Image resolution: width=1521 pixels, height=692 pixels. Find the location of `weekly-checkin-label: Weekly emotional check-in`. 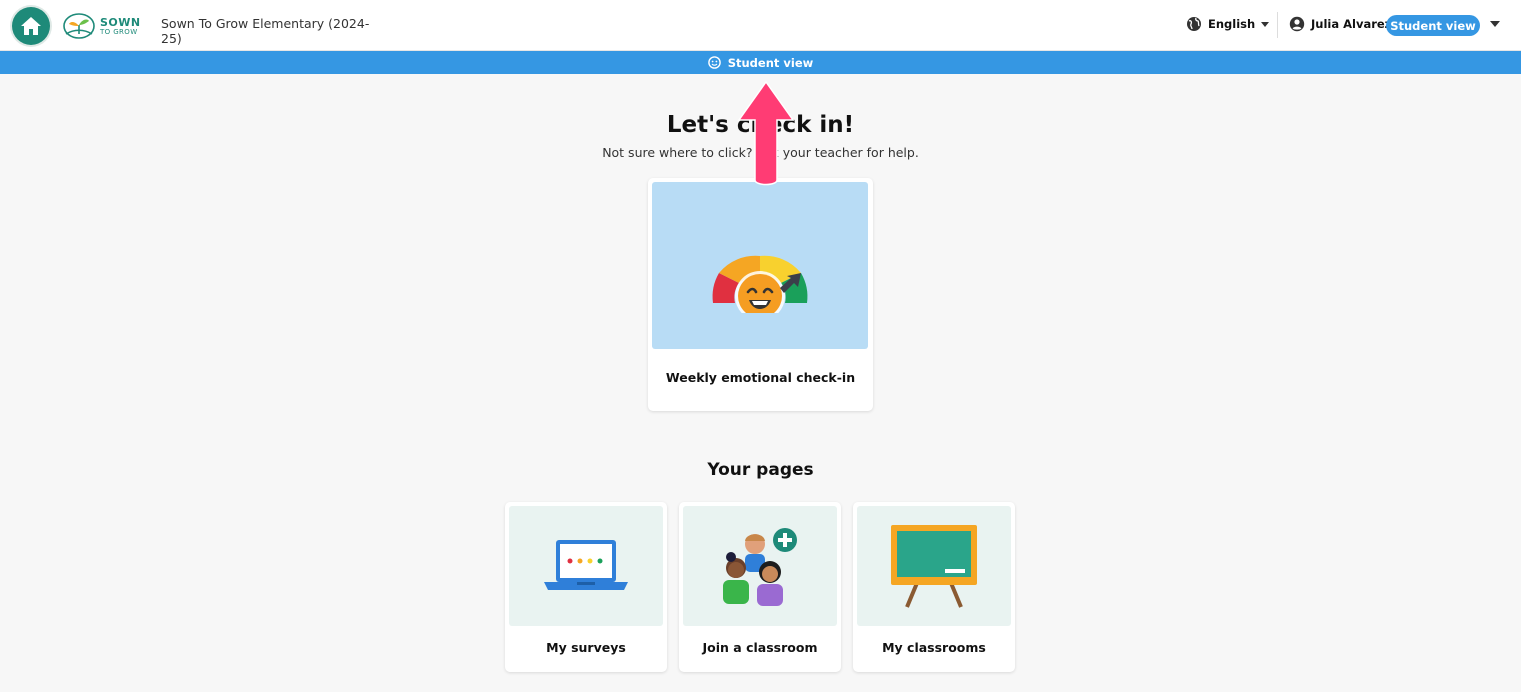

weekly-checkin-label: Weekly emotional check-in is located at coordinates (760, 377).